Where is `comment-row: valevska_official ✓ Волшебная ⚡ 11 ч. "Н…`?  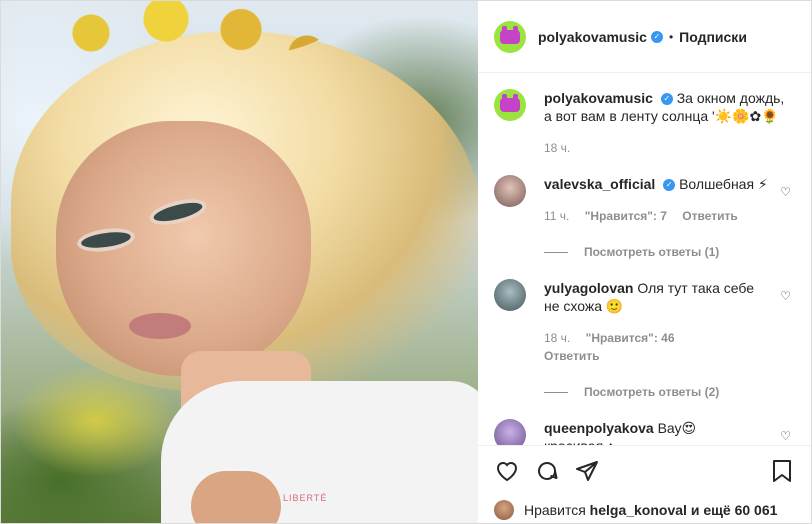
comment-row: valevska_official ✓ Волшебная ⚡ 11 ч. "Н… is located at coordinates (644, 200).